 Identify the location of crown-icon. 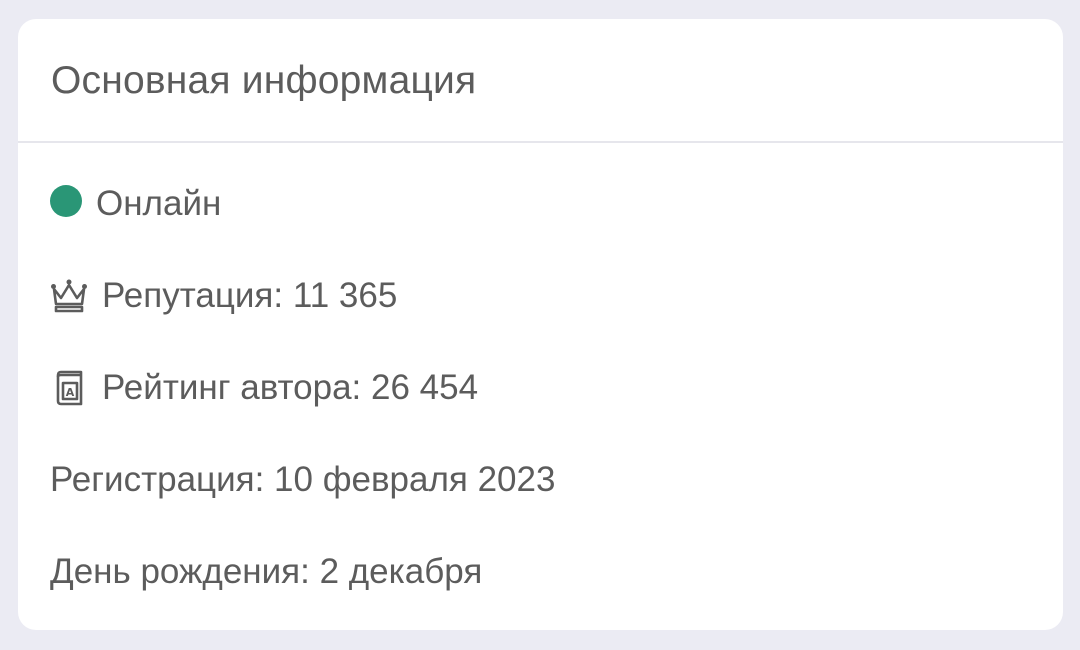
(69, 296).